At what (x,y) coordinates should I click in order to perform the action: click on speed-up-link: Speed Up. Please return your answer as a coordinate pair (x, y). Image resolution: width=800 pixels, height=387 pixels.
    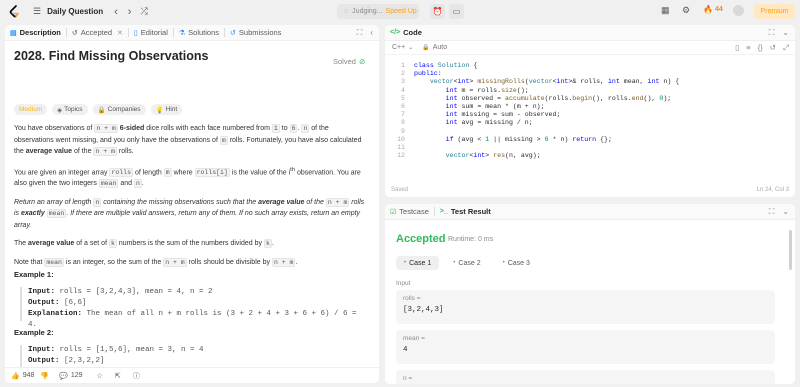
    Looking at the image, I should click on (401, 11).